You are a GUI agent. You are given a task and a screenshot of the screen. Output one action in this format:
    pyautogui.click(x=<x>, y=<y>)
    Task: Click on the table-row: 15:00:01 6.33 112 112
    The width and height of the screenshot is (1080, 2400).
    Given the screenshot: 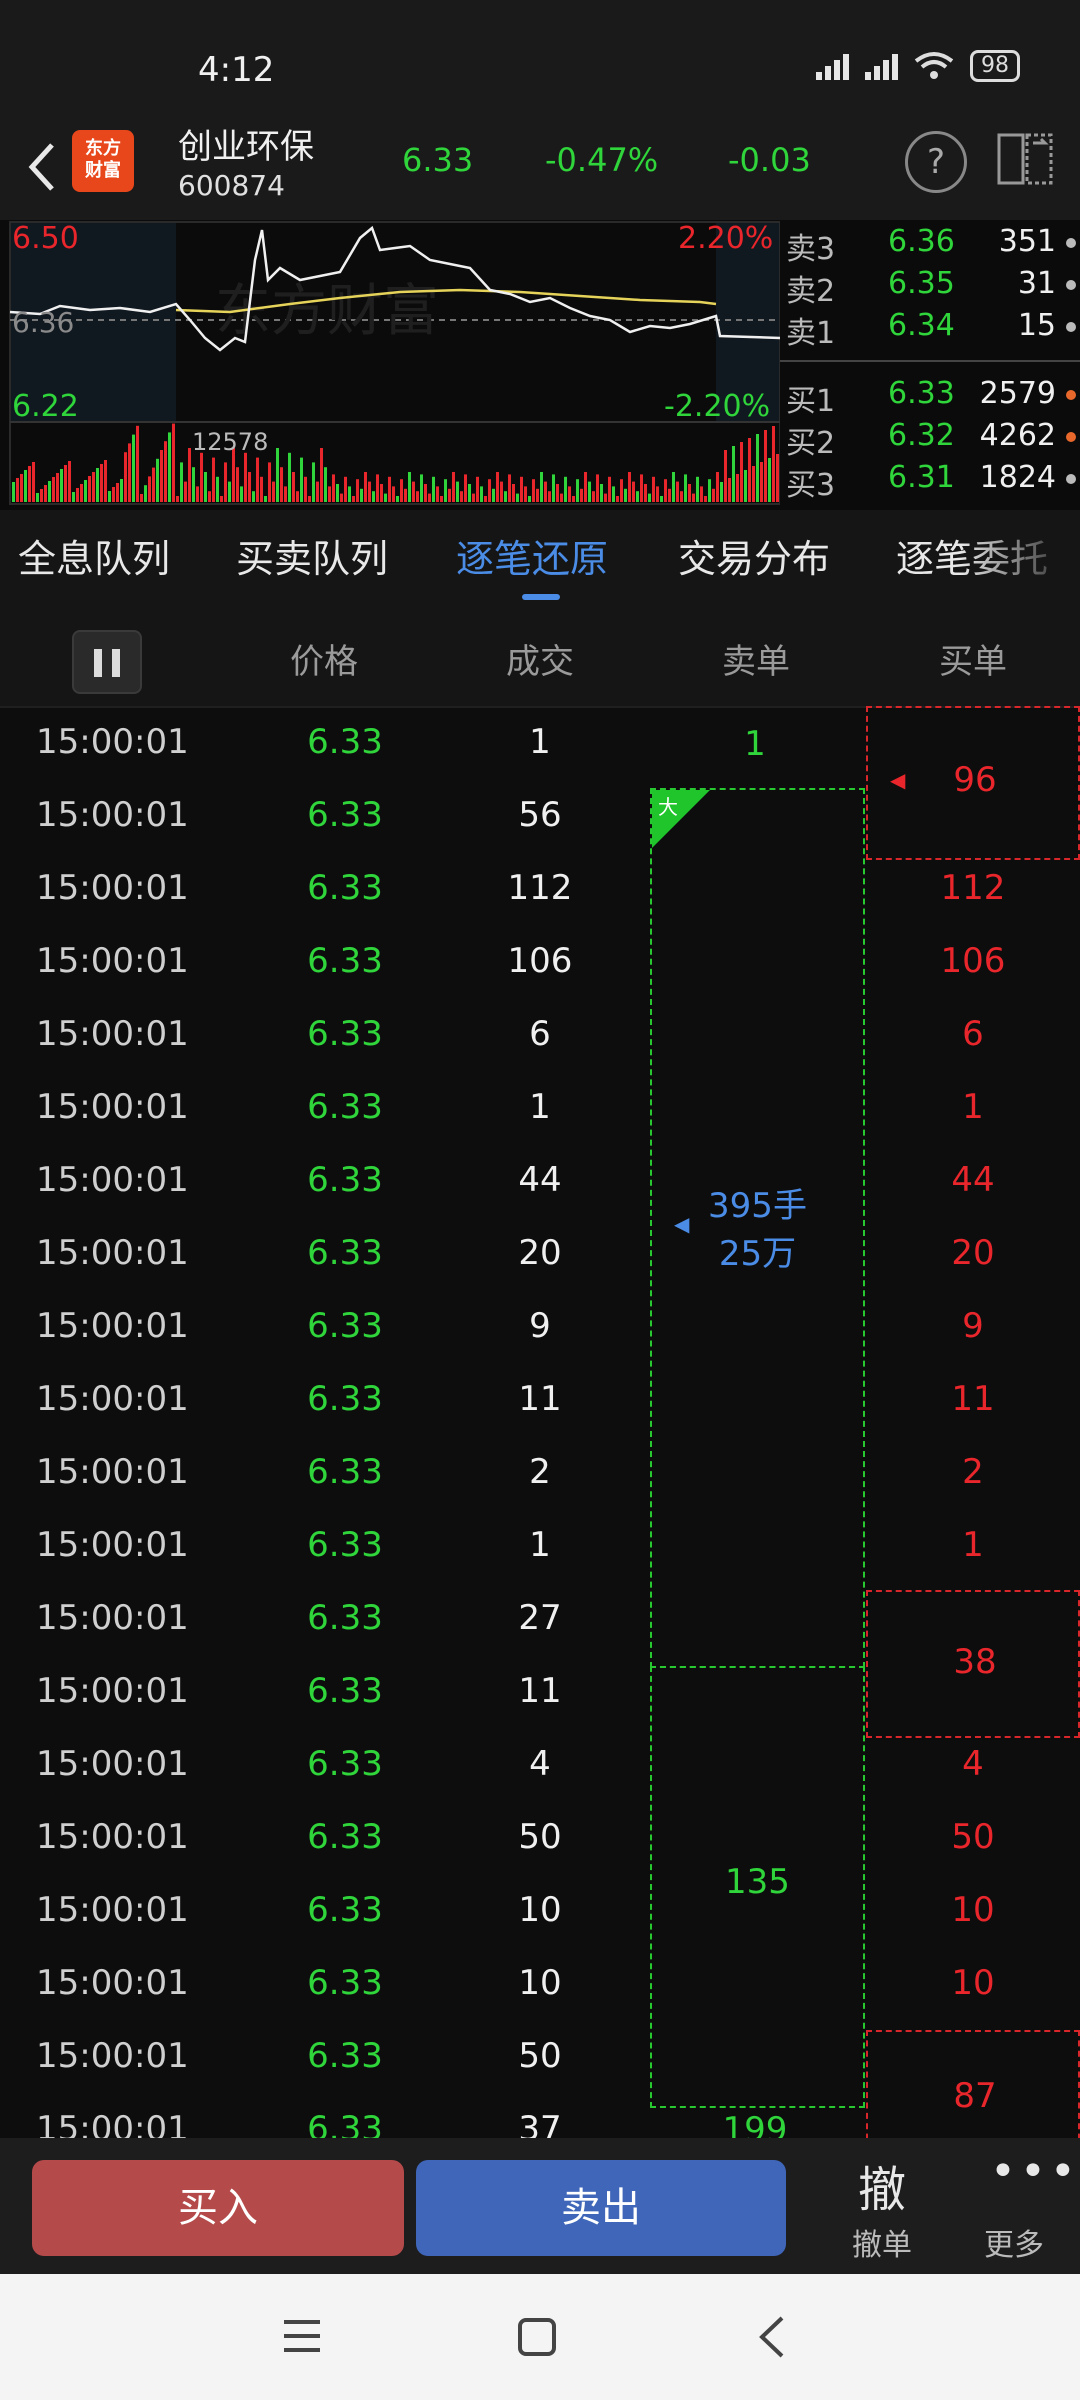 What is the action you would take?
    pyautogui.click(x=540, y=888)
    